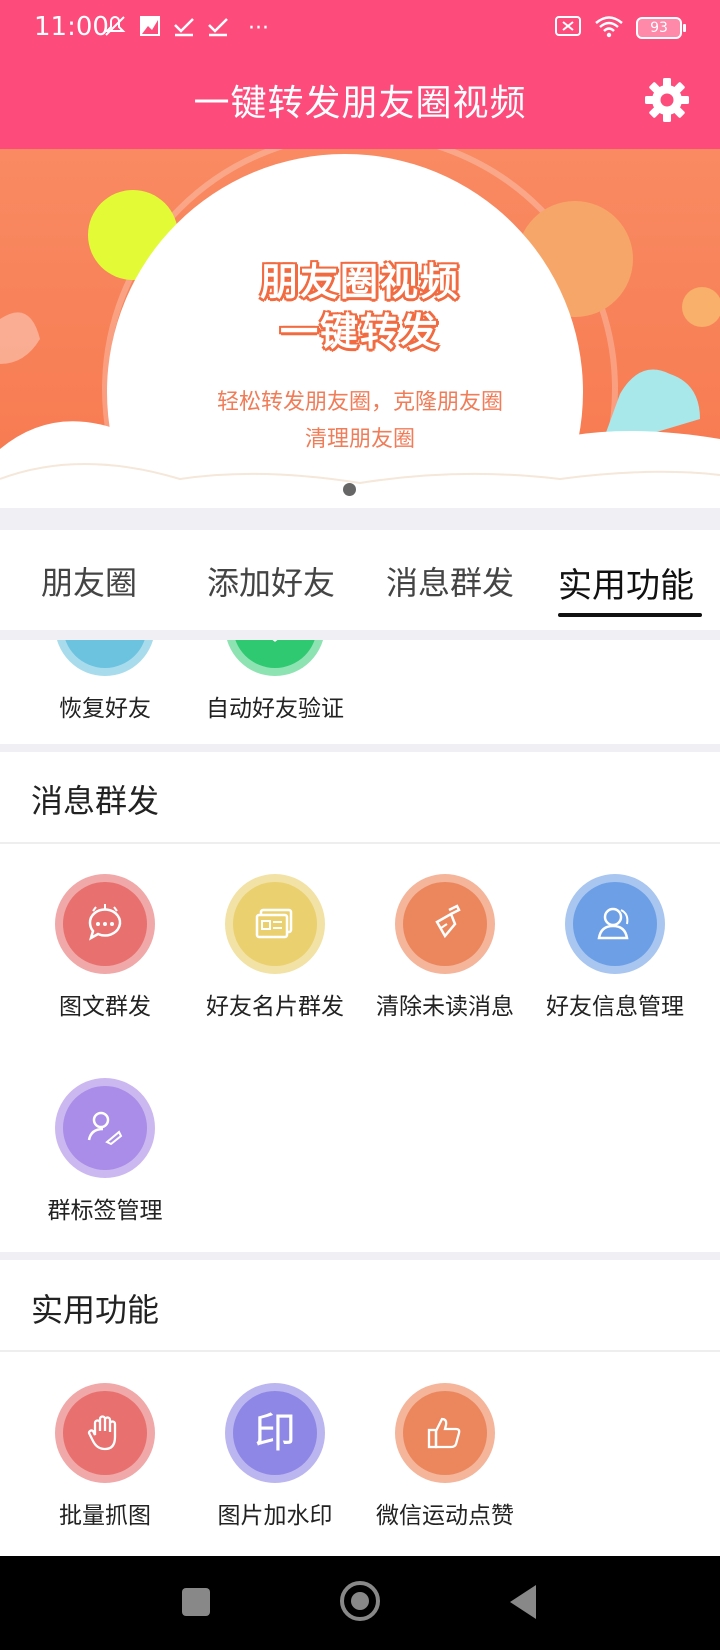 Image resolution: width=720 pixels, height=1650 pixels. Describe the element at coordinates (360, 74) in the screenshot. I see `app-header: 11:00 ··· 93 一键转发朋友圈视频` at that location.